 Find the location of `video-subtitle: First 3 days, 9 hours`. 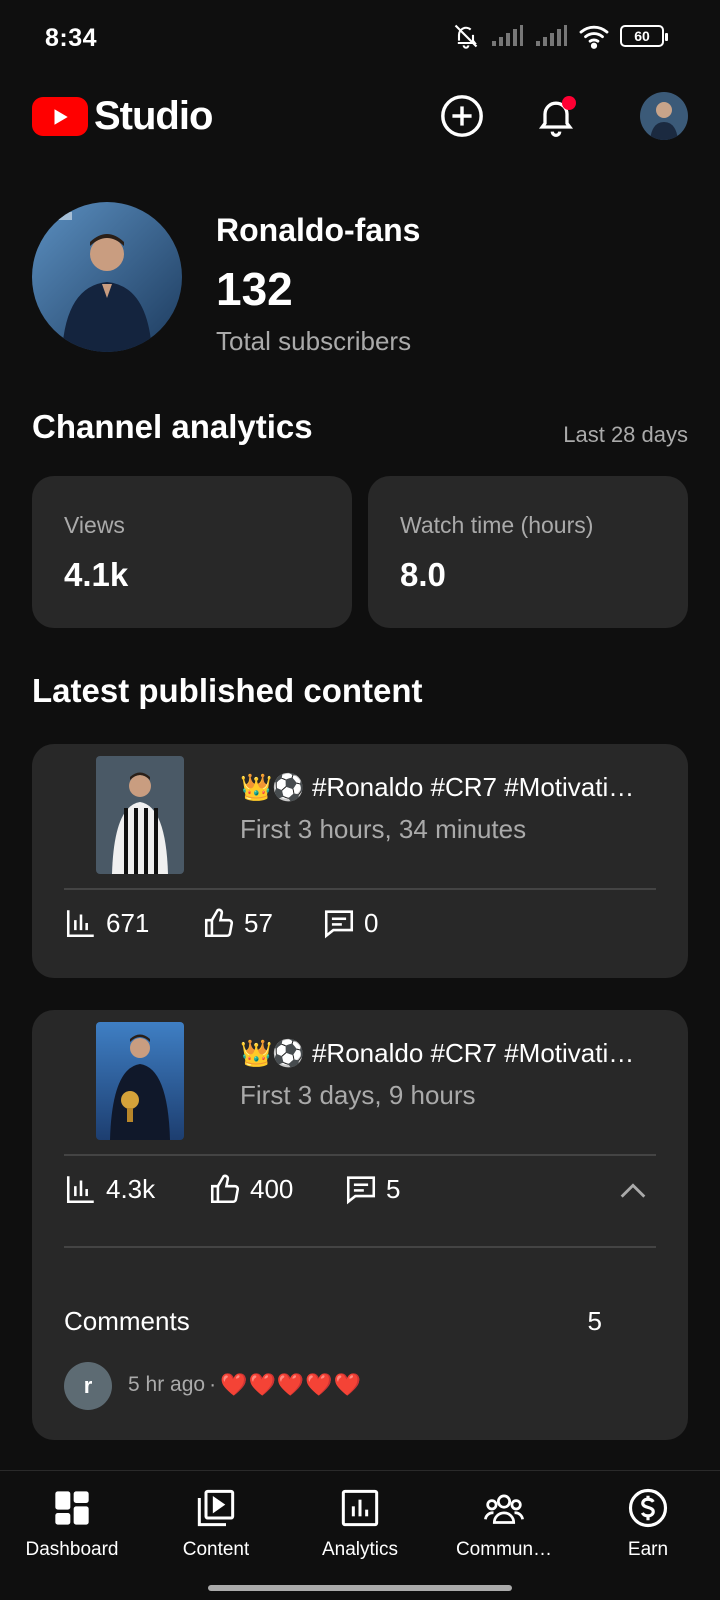

video-subtitle: First 3 days, 9 hours is located at coordinates (358, 1095).